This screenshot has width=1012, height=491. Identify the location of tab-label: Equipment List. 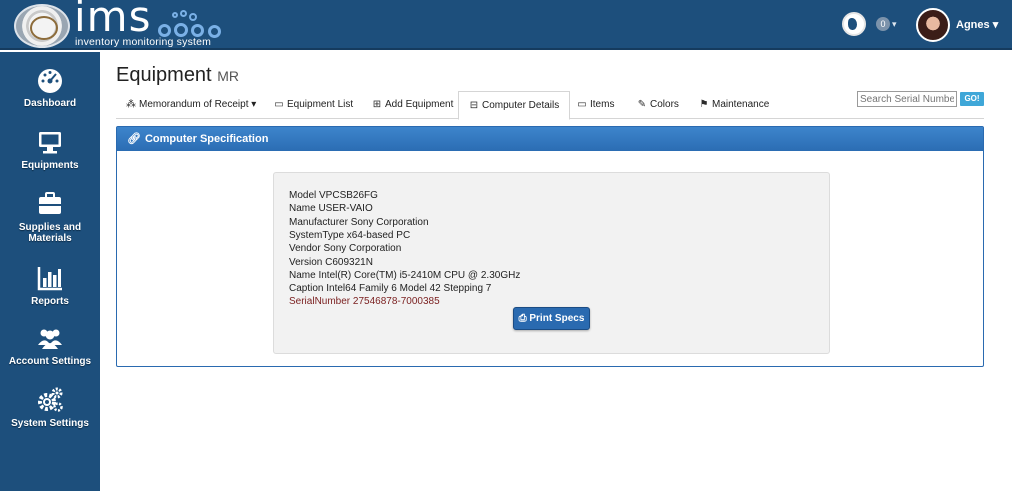
(320, 104).